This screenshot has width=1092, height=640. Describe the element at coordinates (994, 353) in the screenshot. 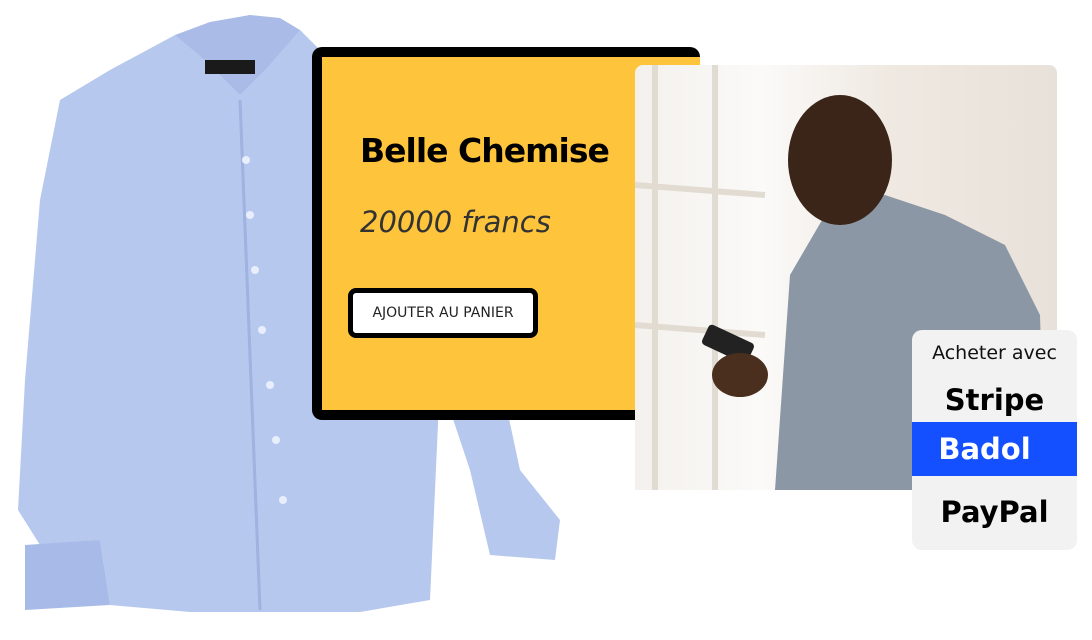

I see `payment-label: Acheter avec` at that location.